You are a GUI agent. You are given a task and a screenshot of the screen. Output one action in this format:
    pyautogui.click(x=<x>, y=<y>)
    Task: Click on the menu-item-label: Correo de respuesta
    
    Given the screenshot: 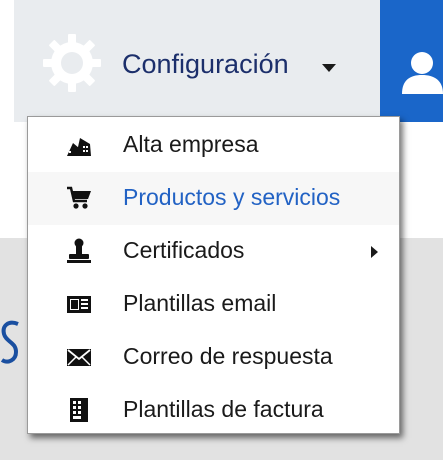 What is the action you would take?
    pyautogui.click(x=228, y=356)
    